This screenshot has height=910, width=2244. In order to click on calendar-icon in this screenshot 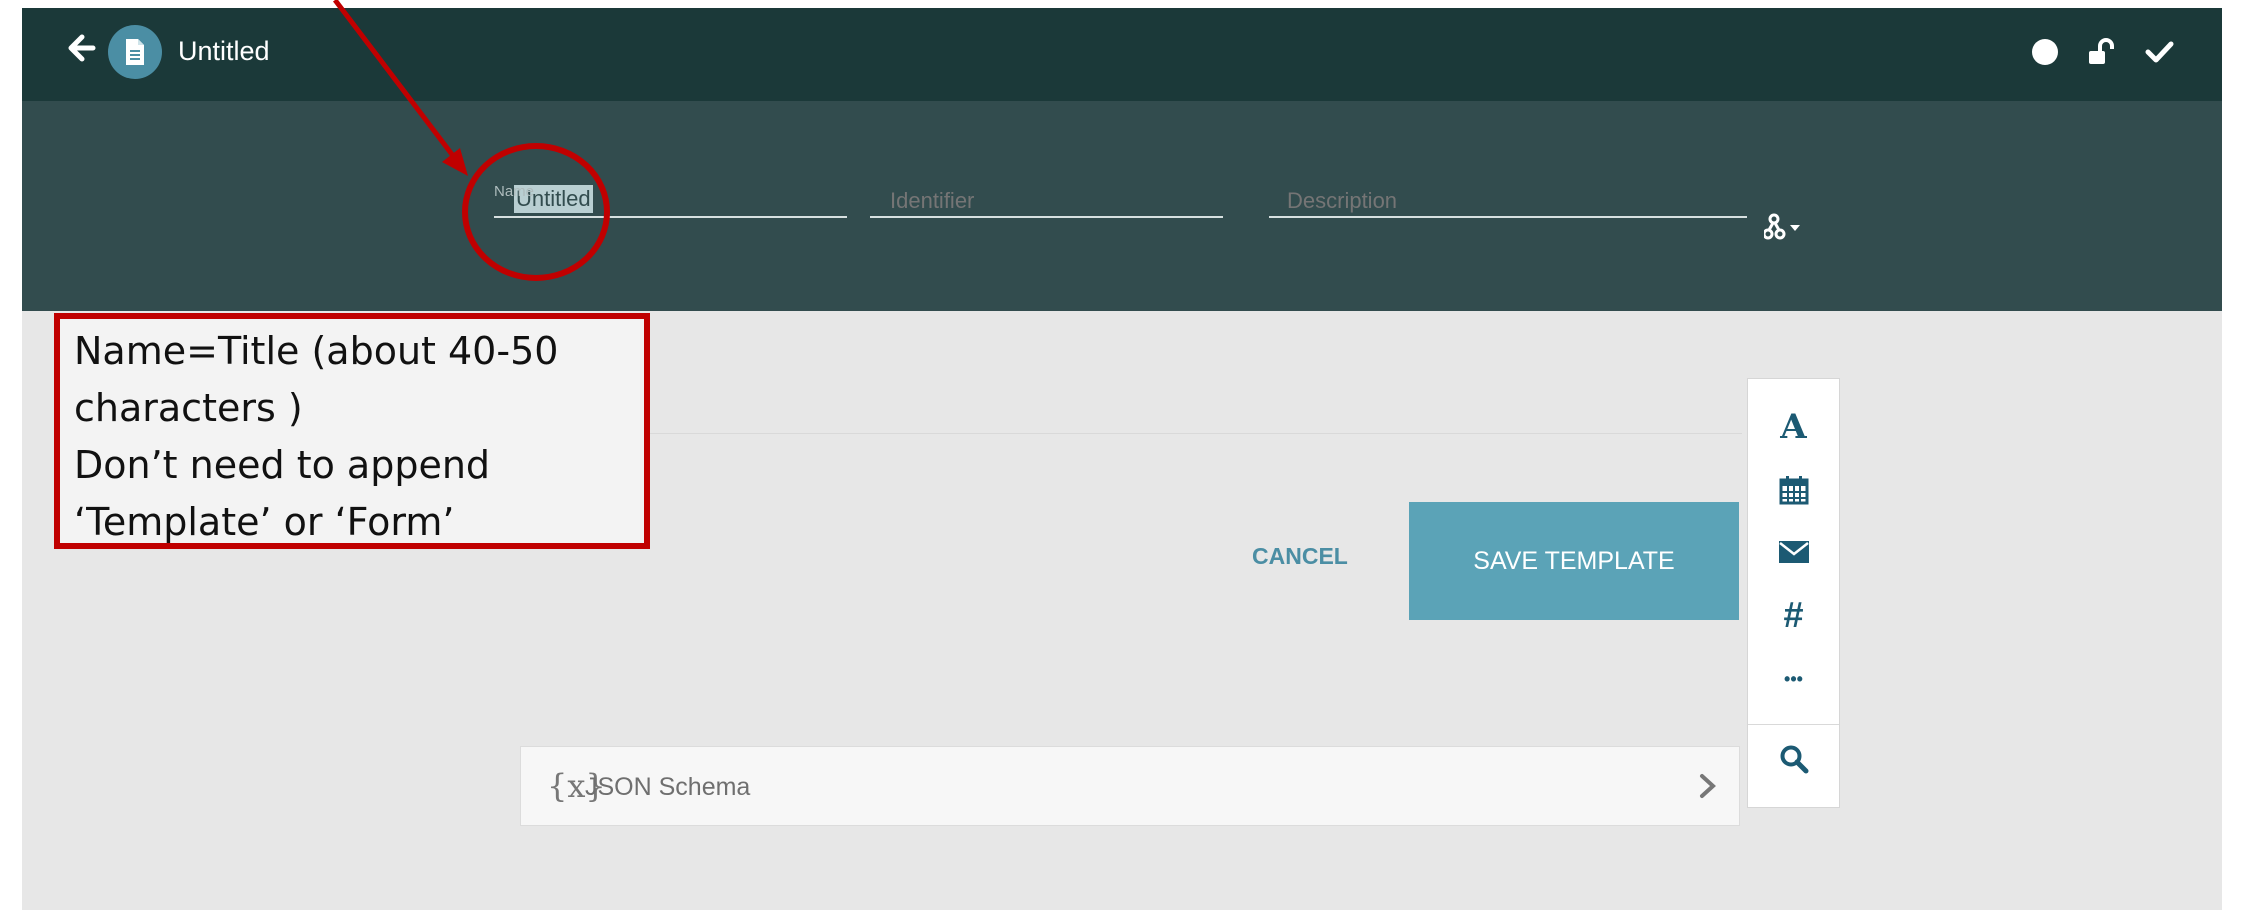, I will do `click(1793, 492)`.